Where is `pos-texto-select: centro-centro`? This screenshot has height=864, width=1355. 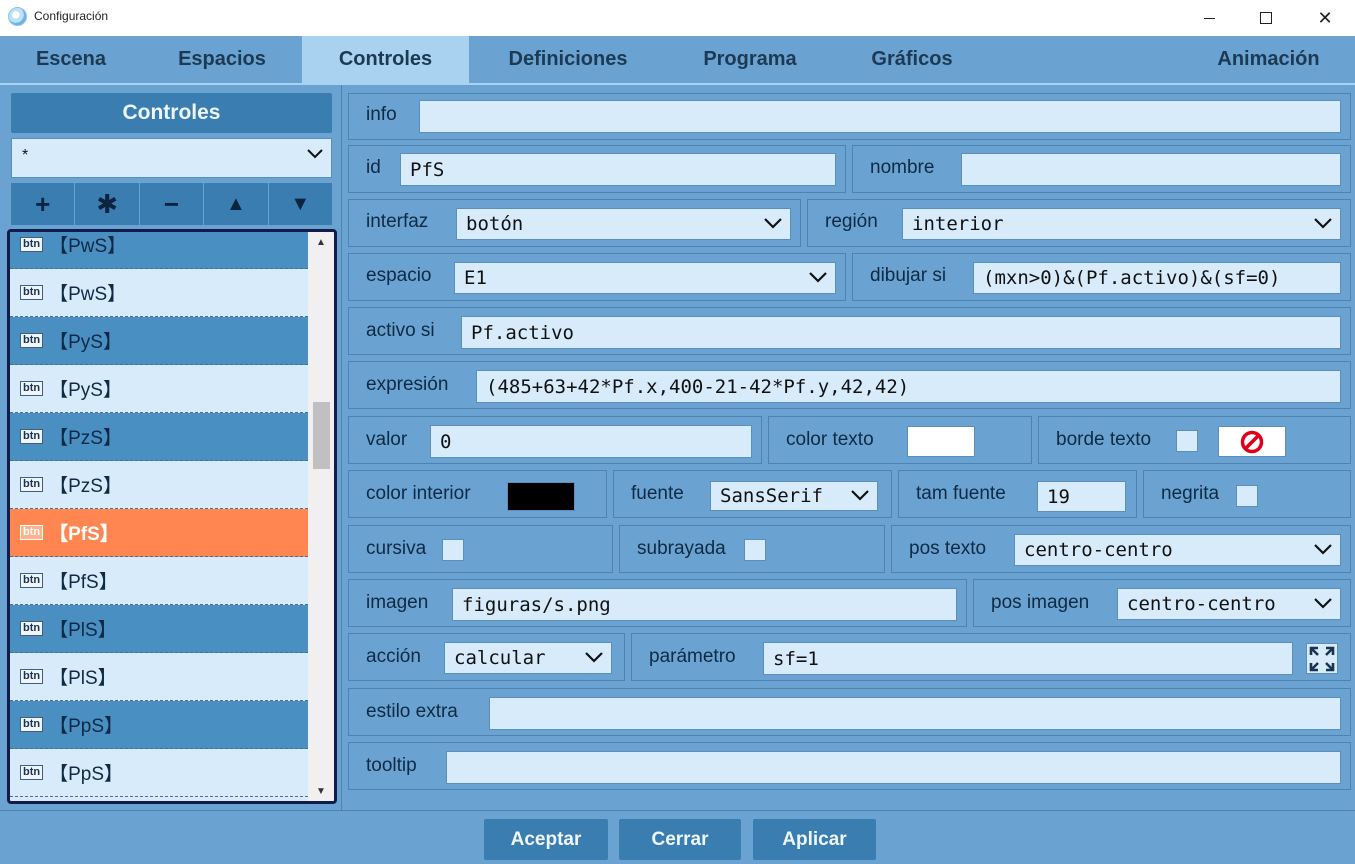 pos-texto-select: centro-centro is located at coordinates (1177, 550).